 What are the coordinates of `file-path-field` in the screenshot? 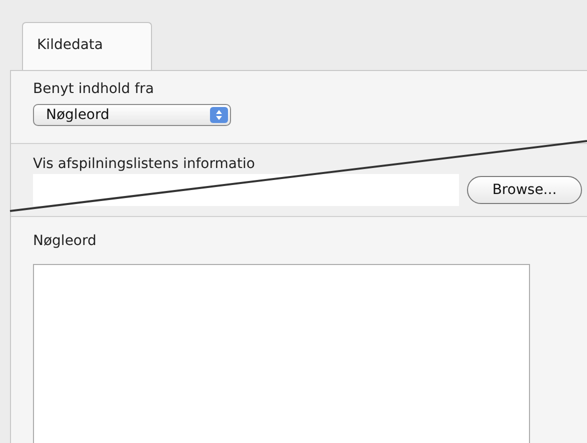 It's located at (246, 190).